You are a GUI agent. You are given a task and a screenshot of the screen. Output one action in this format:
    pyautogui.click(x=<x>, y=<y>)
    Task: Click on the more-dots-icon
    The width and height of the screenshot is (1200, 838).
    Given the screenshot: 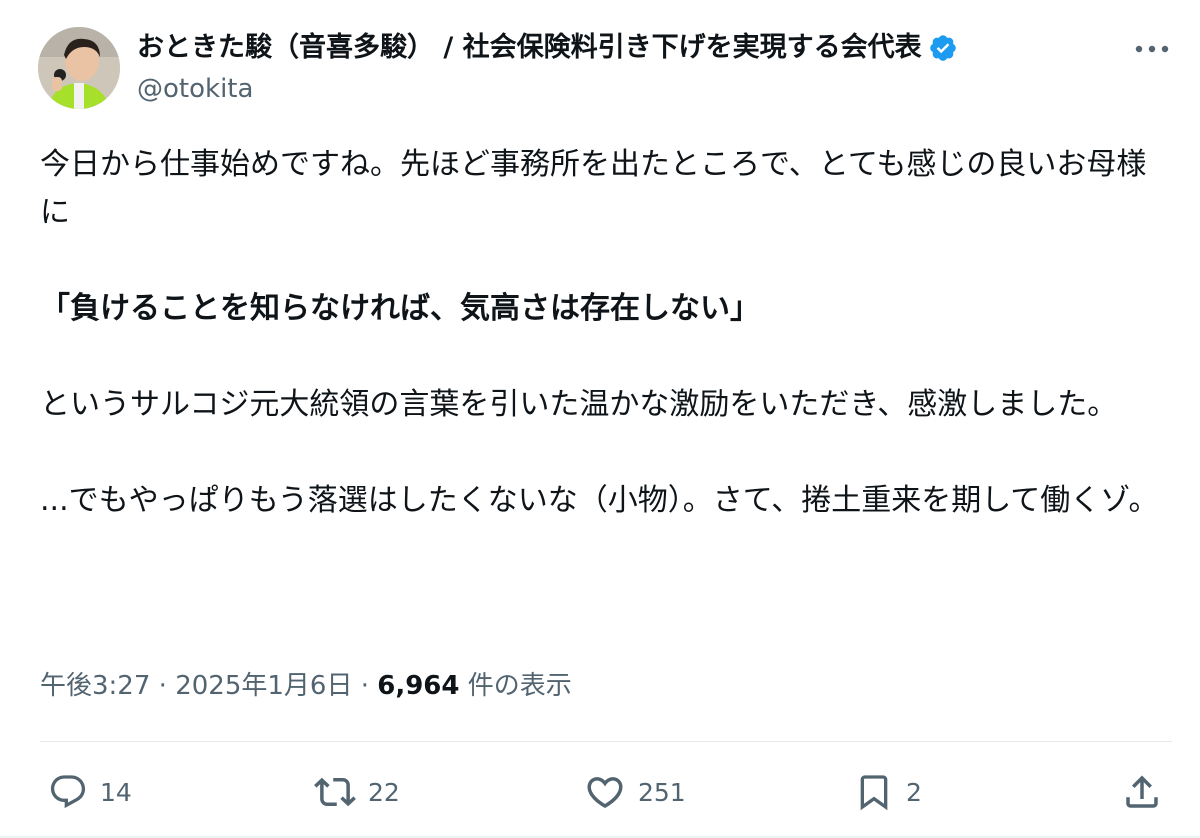 What is the action you would take?
    pyautogui.click(x=1152, y=49)
    